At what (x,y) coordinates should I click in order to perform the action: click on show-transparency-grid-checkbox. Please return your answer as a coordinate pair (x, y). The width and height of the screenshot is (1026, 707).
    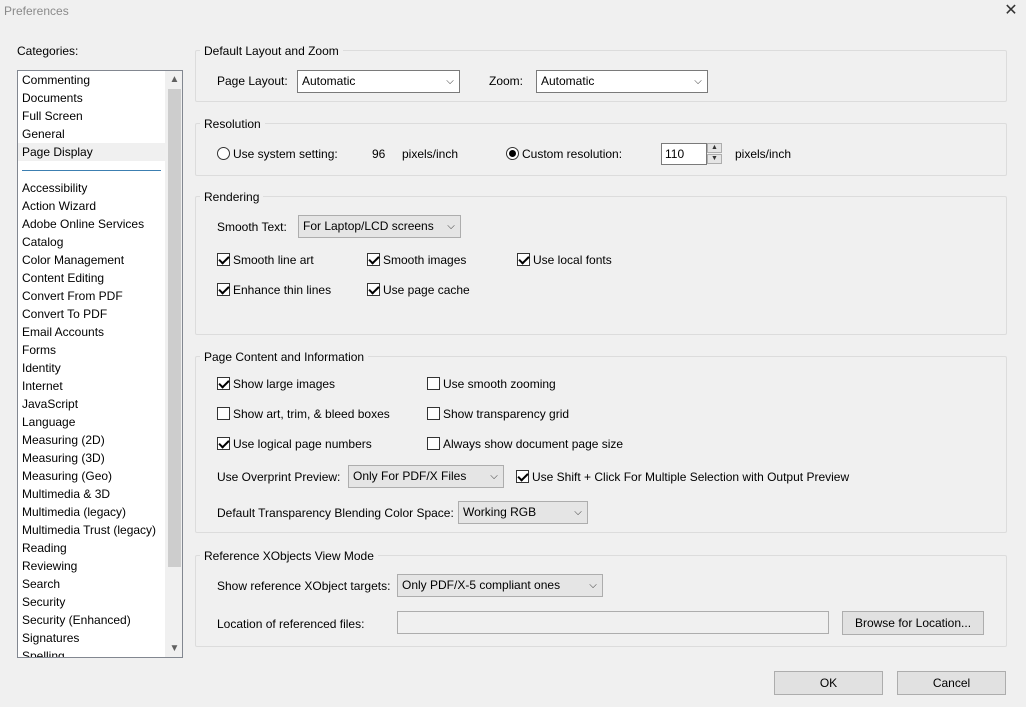
    Looking at the image, I should click on (433, 413).